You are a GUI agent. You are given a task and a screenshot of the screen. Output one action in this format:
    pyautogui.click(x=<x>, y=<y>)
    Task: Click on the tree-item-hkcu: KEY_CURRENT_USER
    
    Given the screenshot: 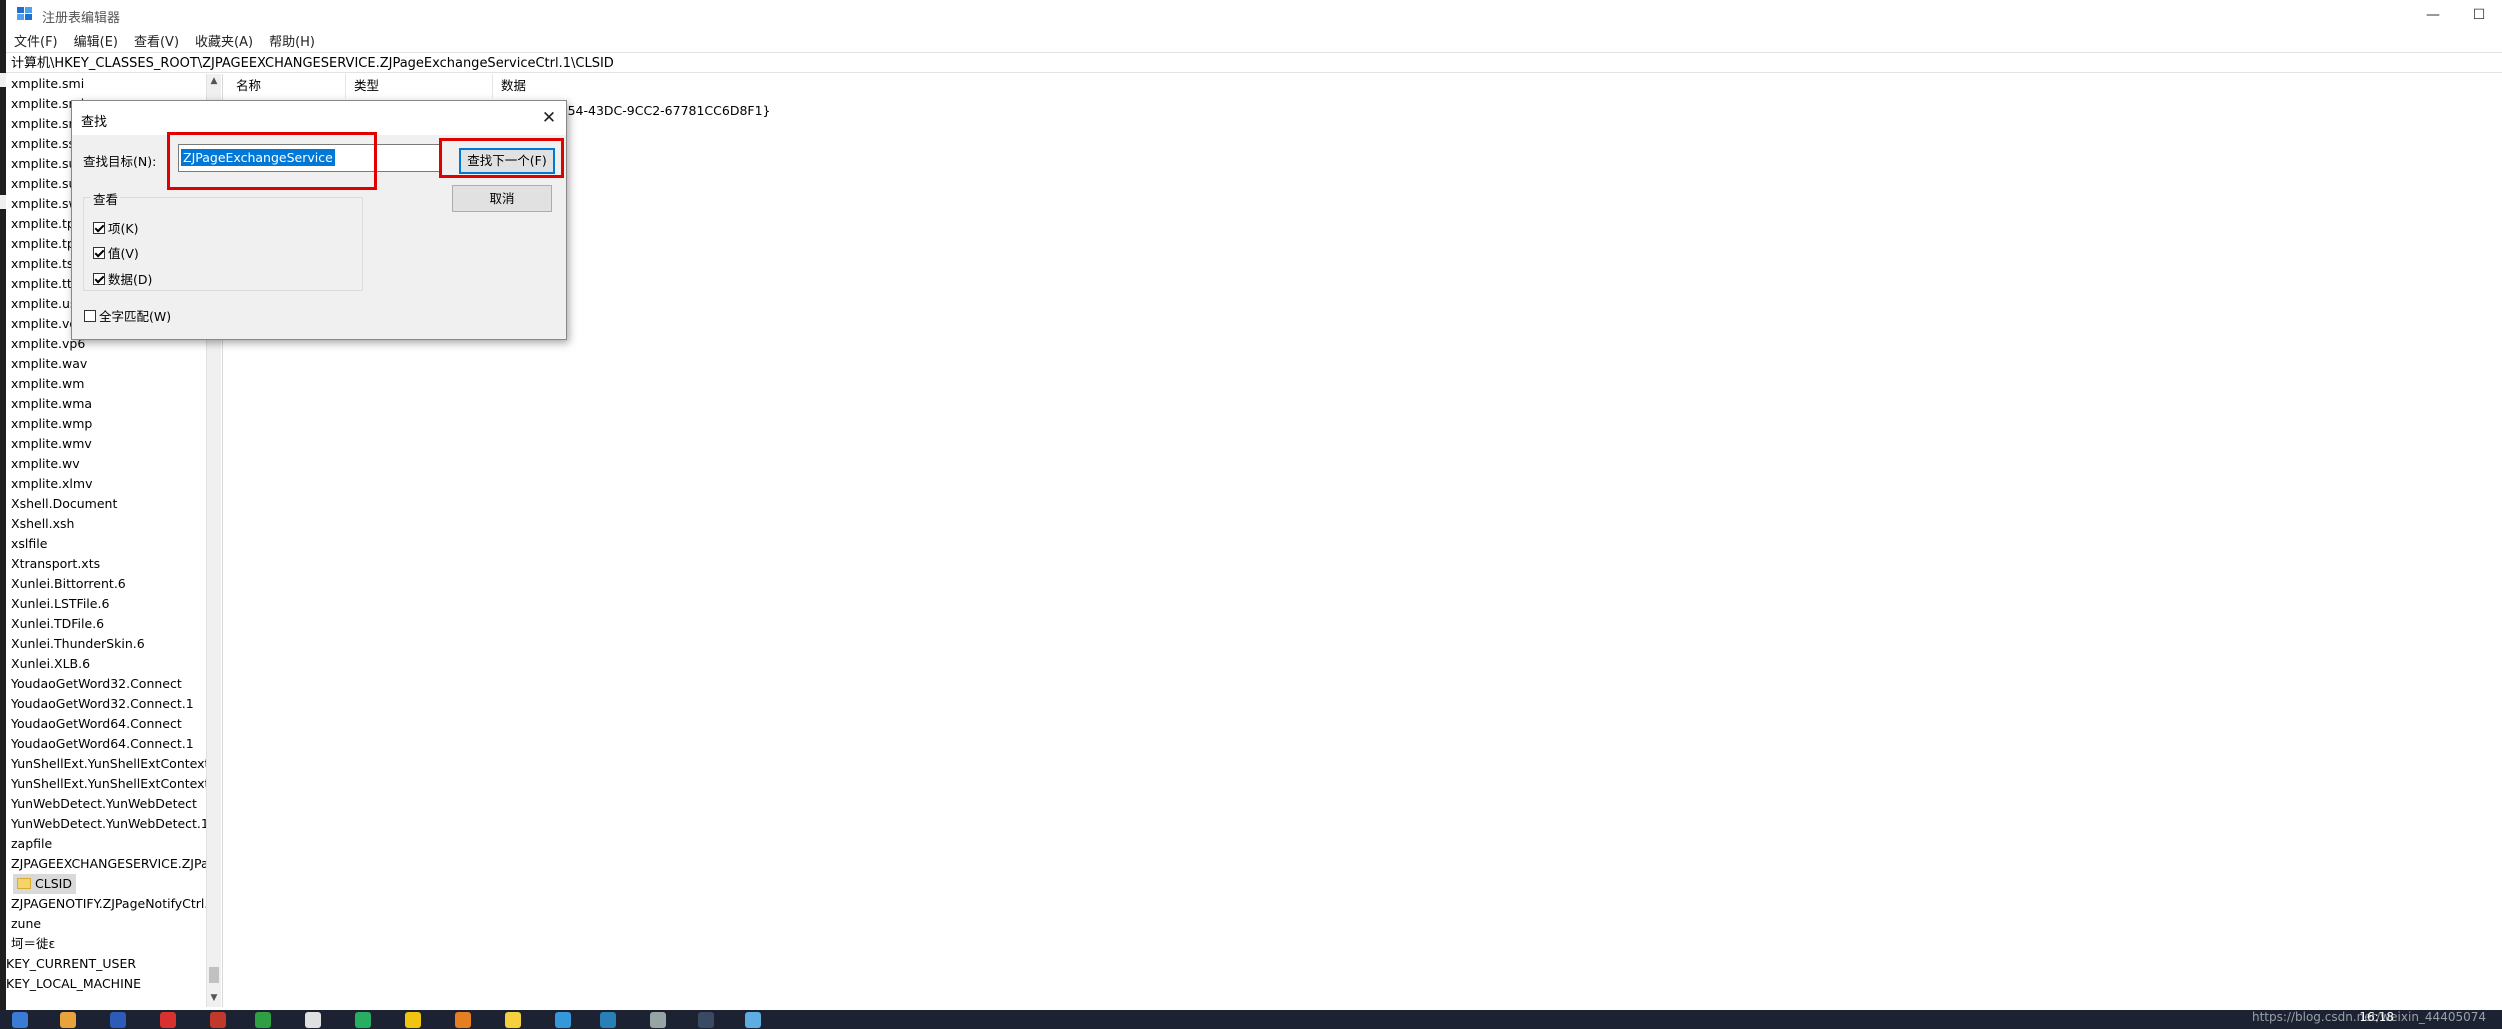 What is the action you would take?
    pyautogui.click(x=71, y=964)
    